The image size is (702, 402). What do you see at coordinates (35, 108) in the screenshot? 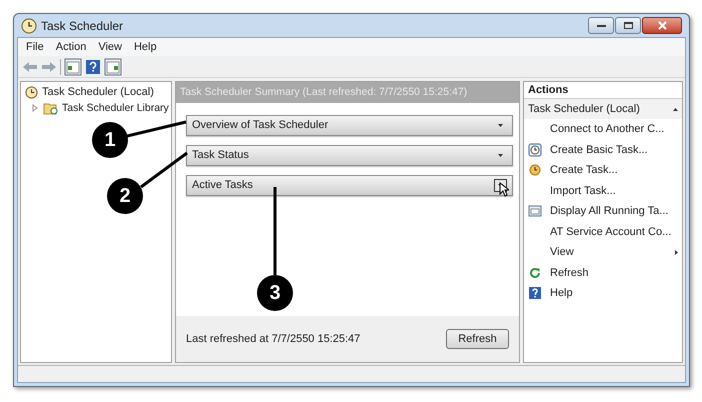
I see `expander-icon` at bounding box center [35, 108].